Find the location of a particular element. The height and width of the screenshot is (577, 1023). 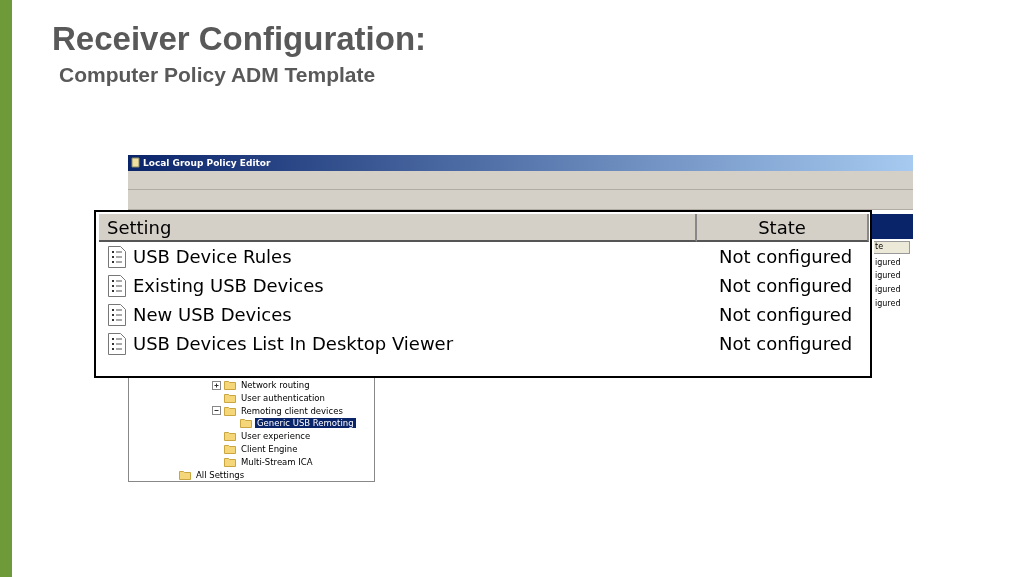

tree-item: Remoting client devices is located at coordinates (292, 410).